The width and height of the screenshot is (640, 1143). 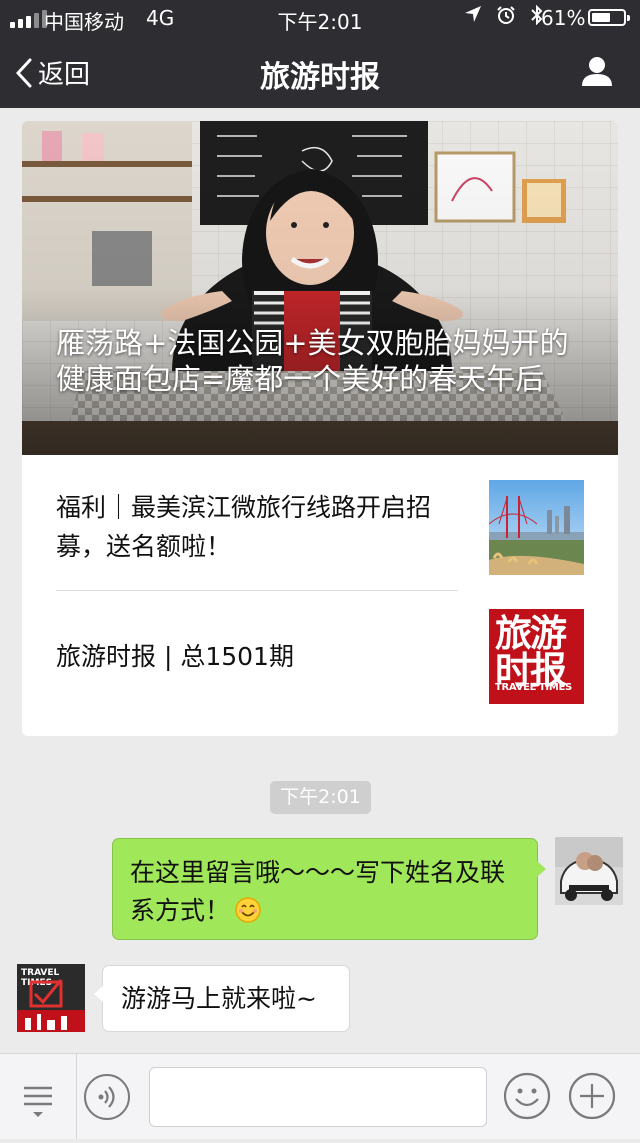 What do you see at coordinates (506, 17) in the screenshot?
I see `alarm-icon` at bounding box center [506, 17].